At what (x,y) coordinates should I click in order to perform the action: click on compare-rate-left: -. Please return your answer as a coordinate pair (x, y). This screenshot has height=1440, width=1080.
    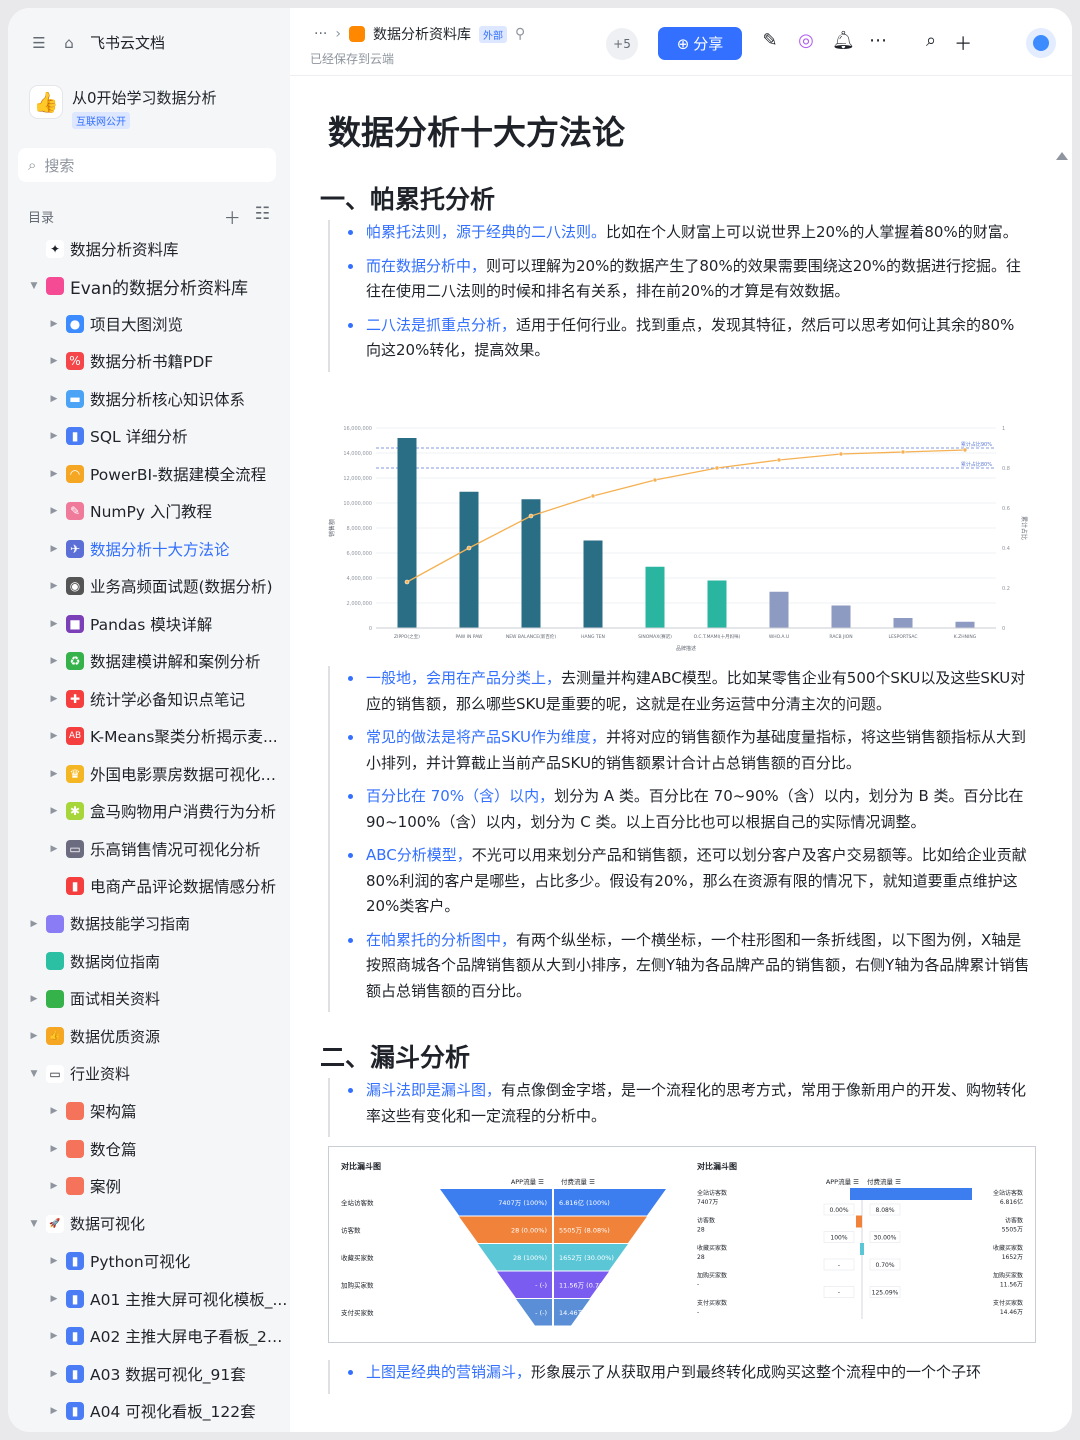
    Looking at the image, I should click on (839, 1265).